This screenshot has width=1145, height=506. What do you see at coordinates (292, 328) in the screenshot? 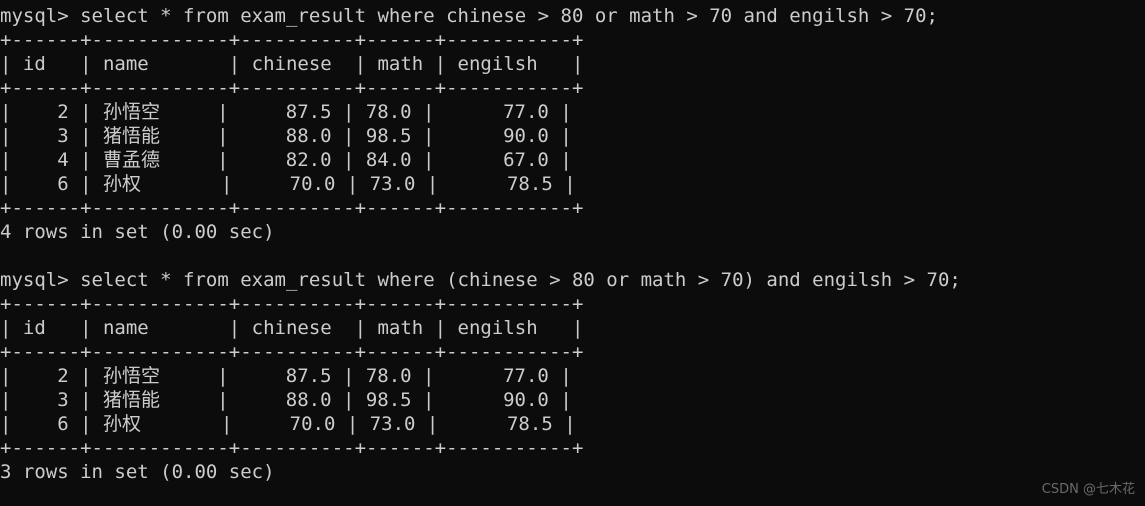
I see `table-header-row-2: | id | name | chinese | math | engilsh |` at bounding box center [292, 328].